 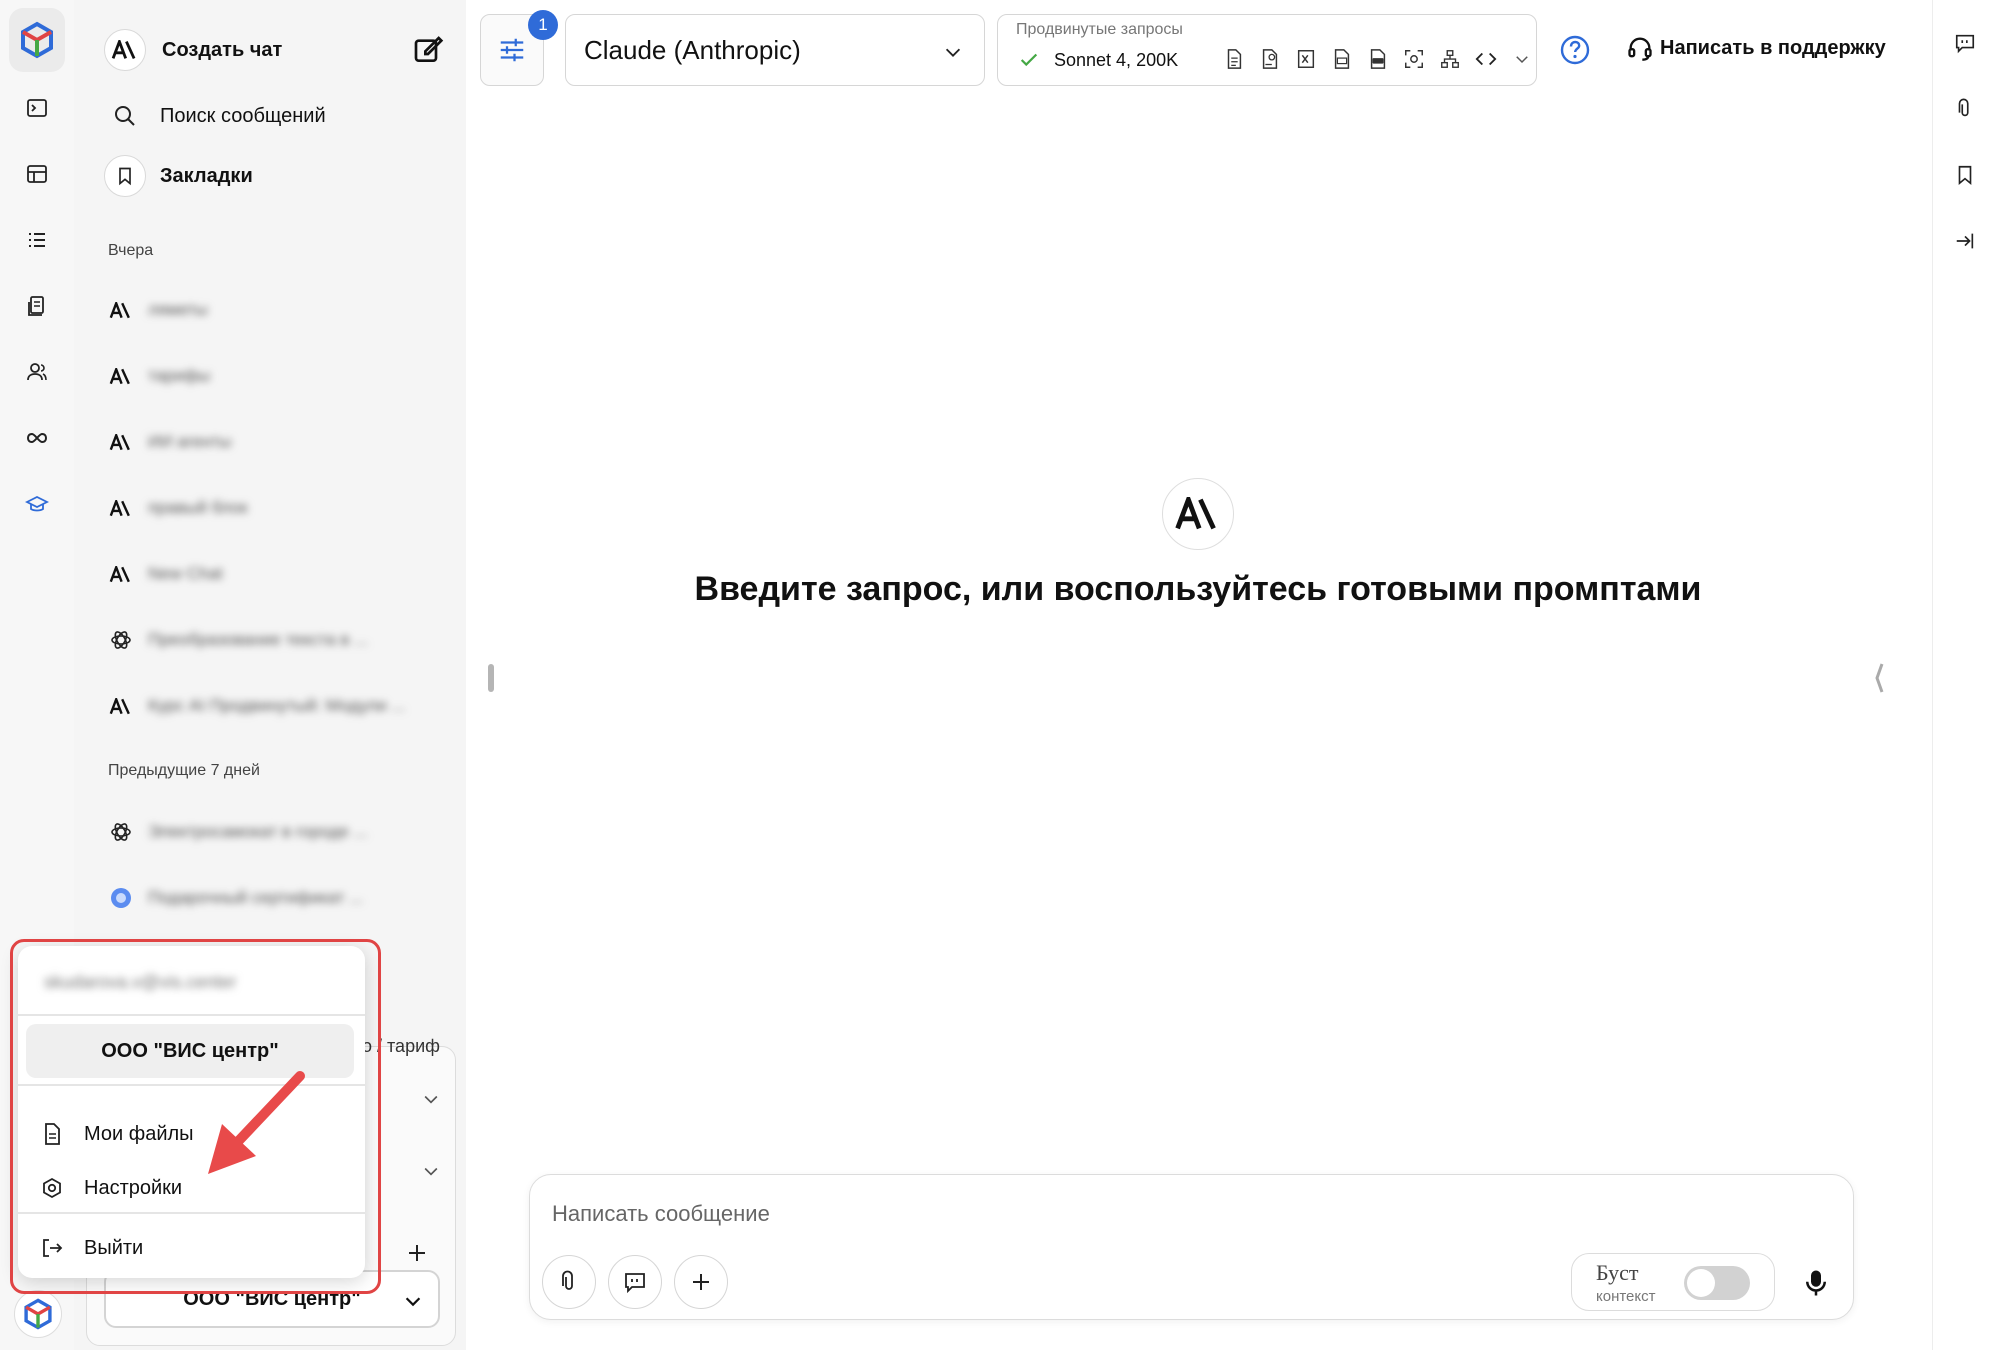 I want to click on bookmarks-label: Закладки, so click(x=206, y=175).